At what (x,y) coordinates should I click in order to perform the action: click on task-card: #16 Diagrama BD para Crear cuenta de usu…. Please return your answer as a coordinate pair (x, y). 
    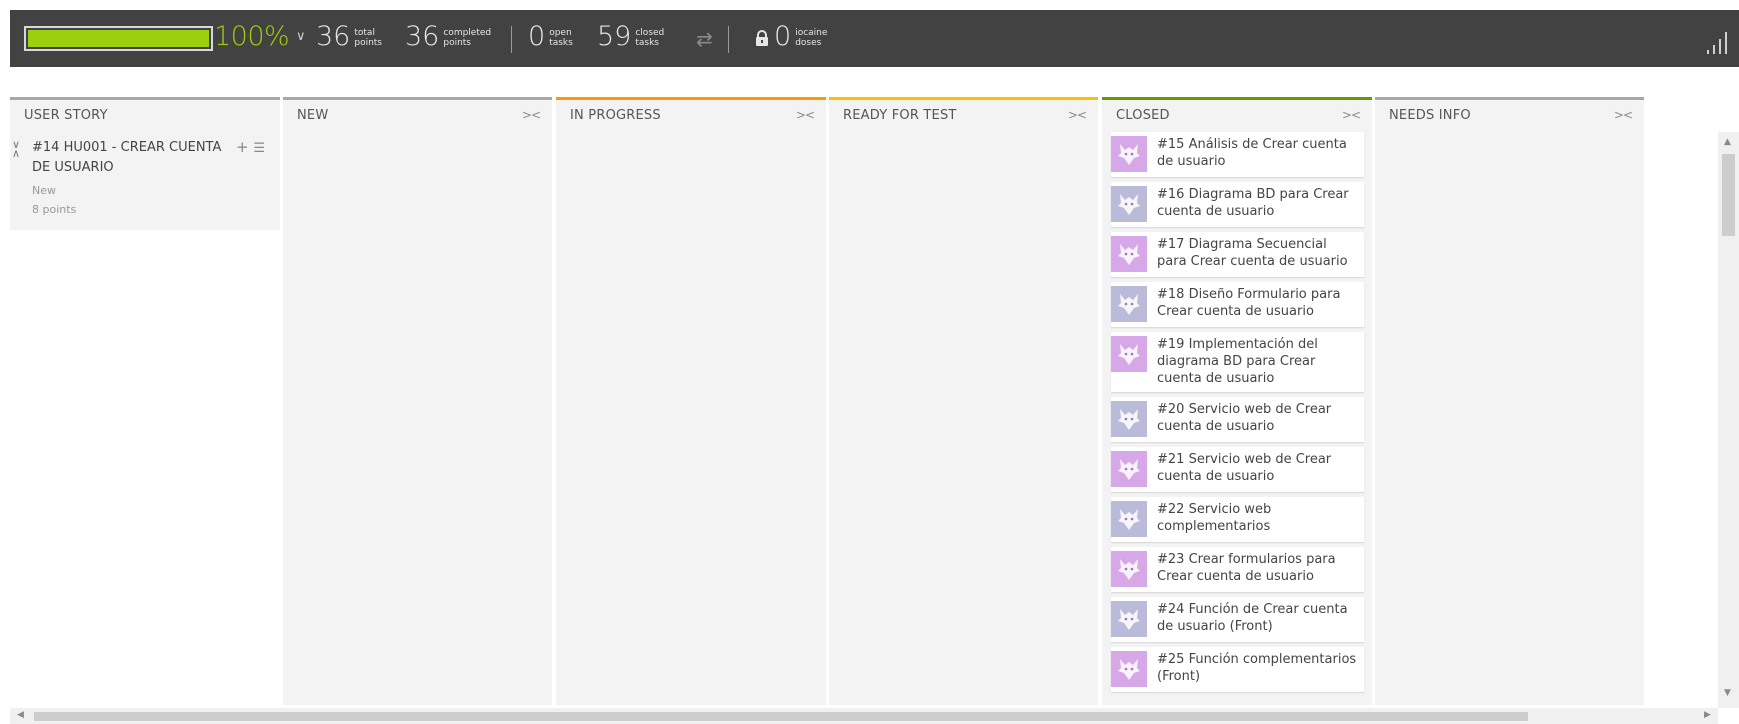
    Looking at the image, I should click on (1237, 204).